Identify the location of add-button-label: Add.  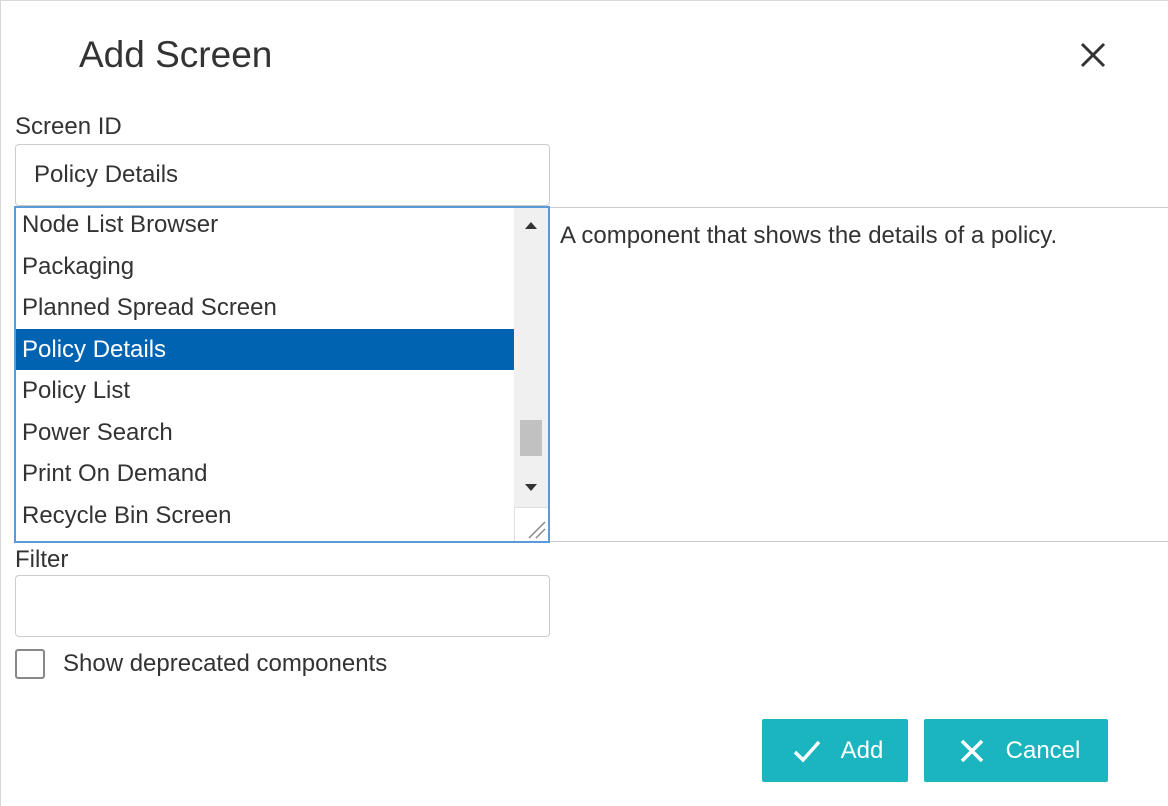
(862, 750).